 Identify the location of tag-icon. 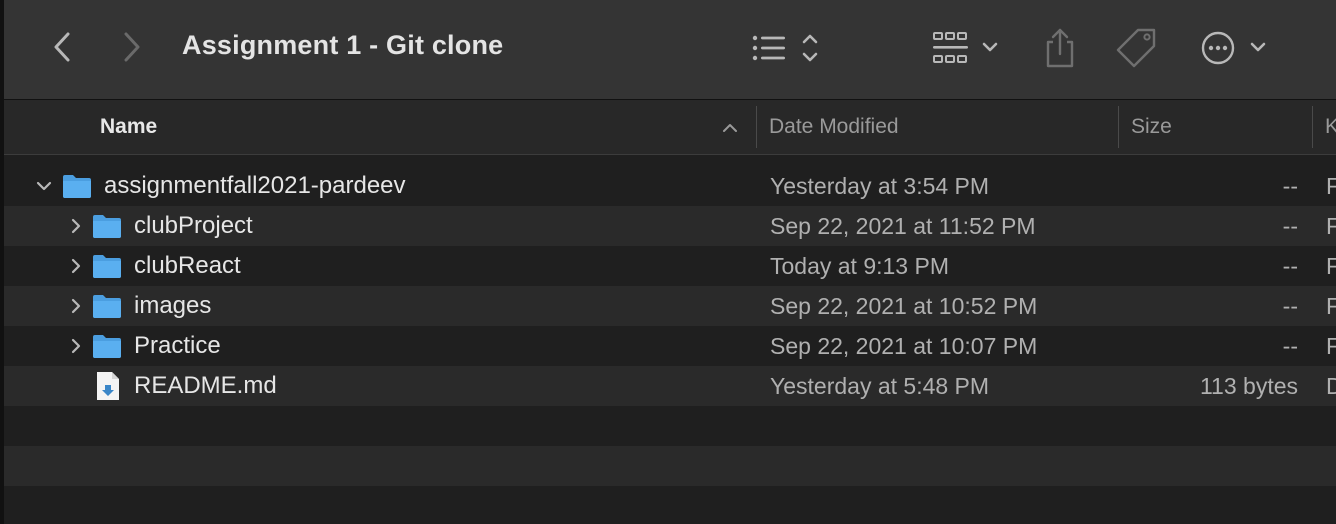
(1136, 48).